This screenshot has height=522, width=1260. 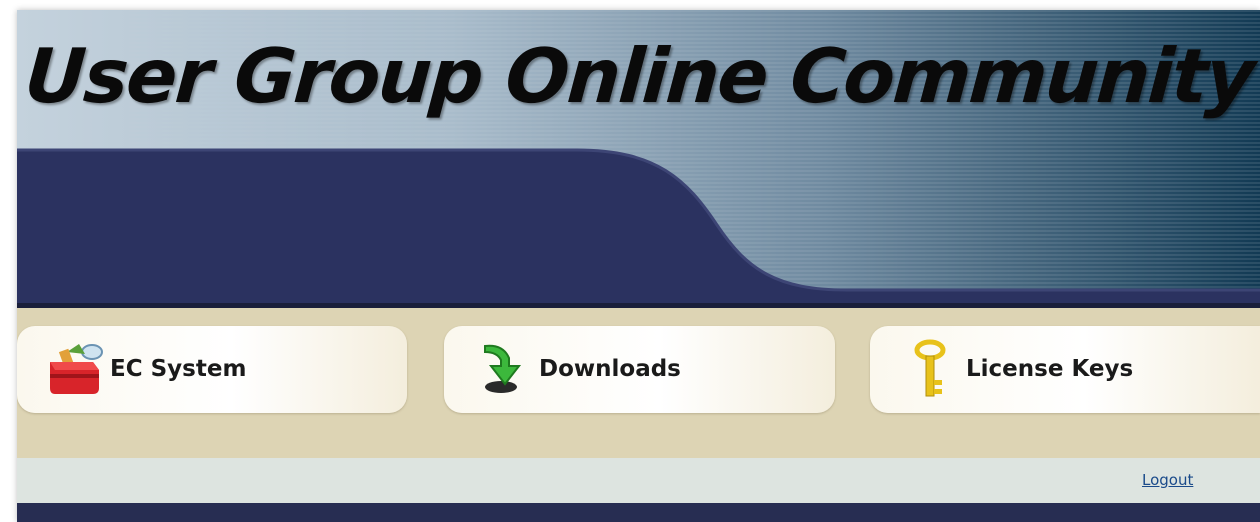 I want to click on nav-item-license-keys: License Keys, so click(x=1065, y=369).